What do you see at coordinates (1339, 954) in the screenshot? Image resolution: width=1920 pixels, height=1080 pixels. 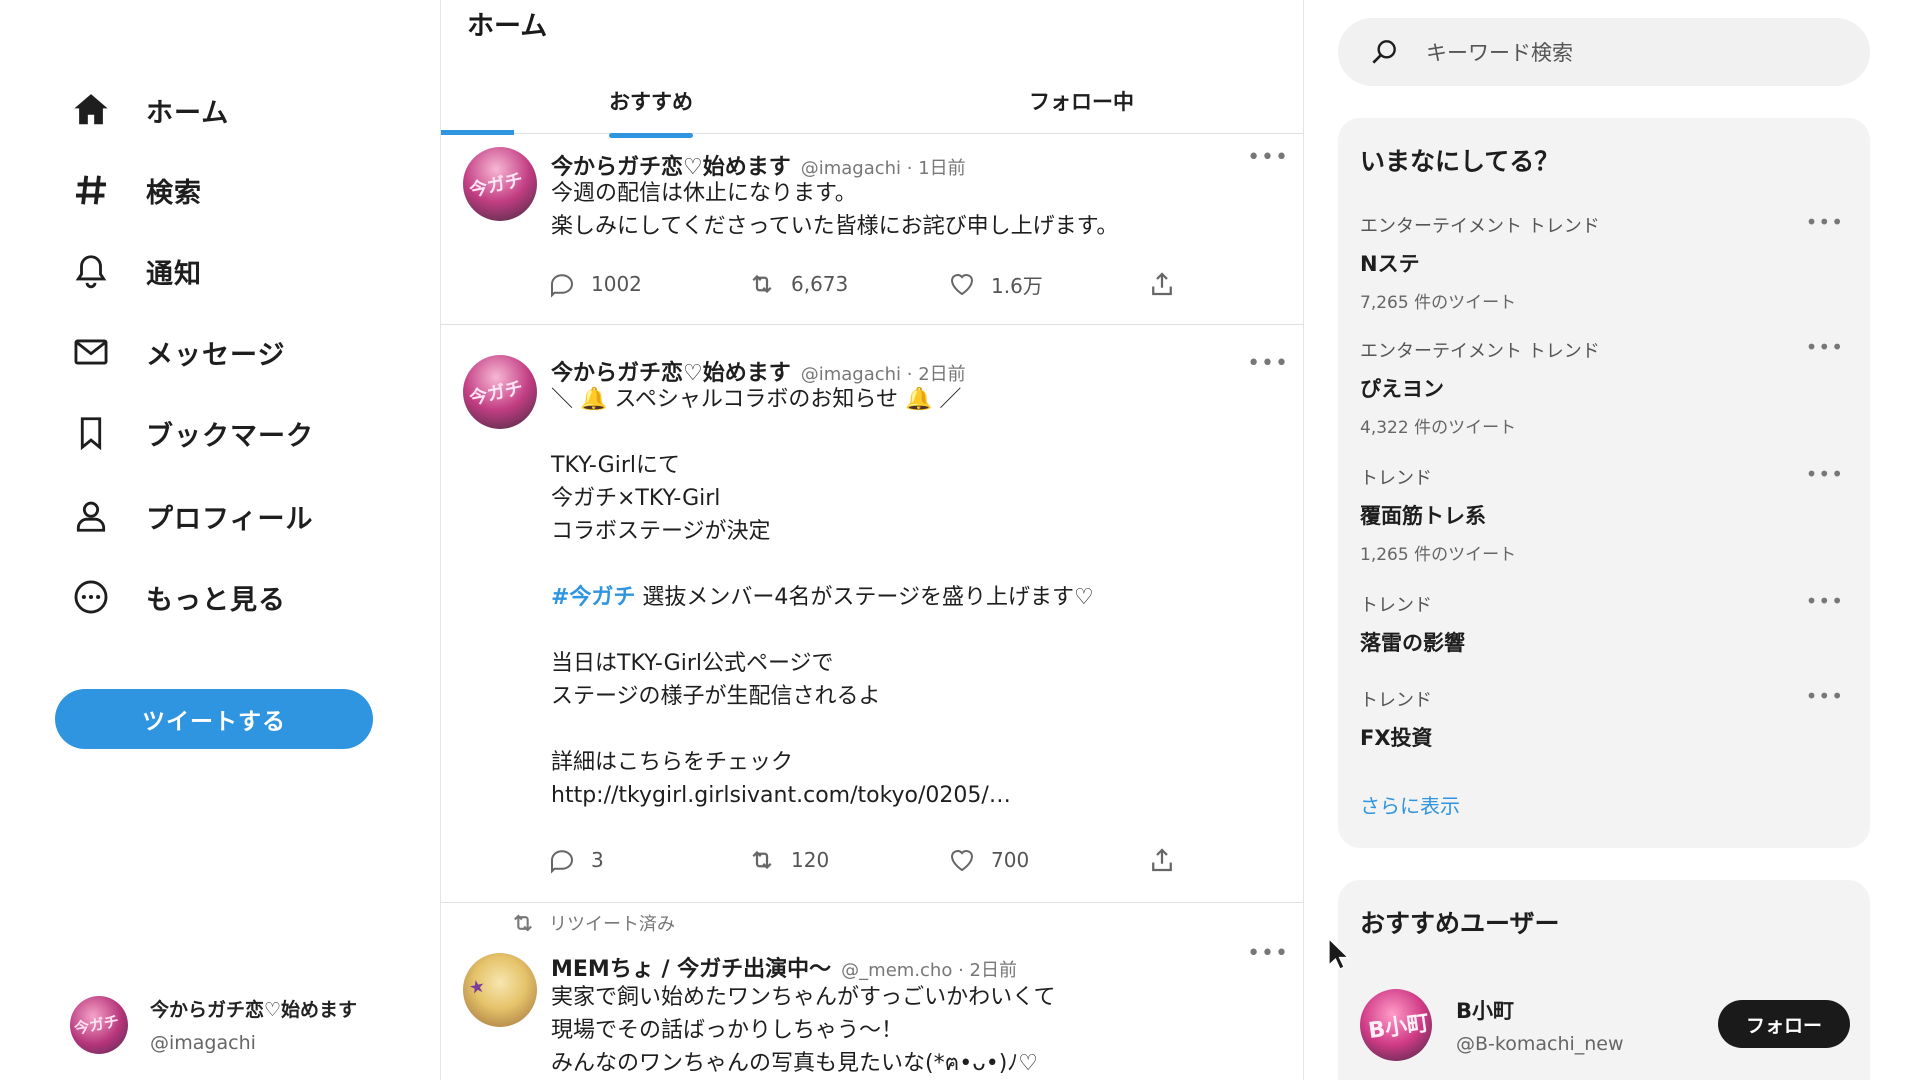 I see `mouse-cursor-icon` at bounding box center [1339, 954].